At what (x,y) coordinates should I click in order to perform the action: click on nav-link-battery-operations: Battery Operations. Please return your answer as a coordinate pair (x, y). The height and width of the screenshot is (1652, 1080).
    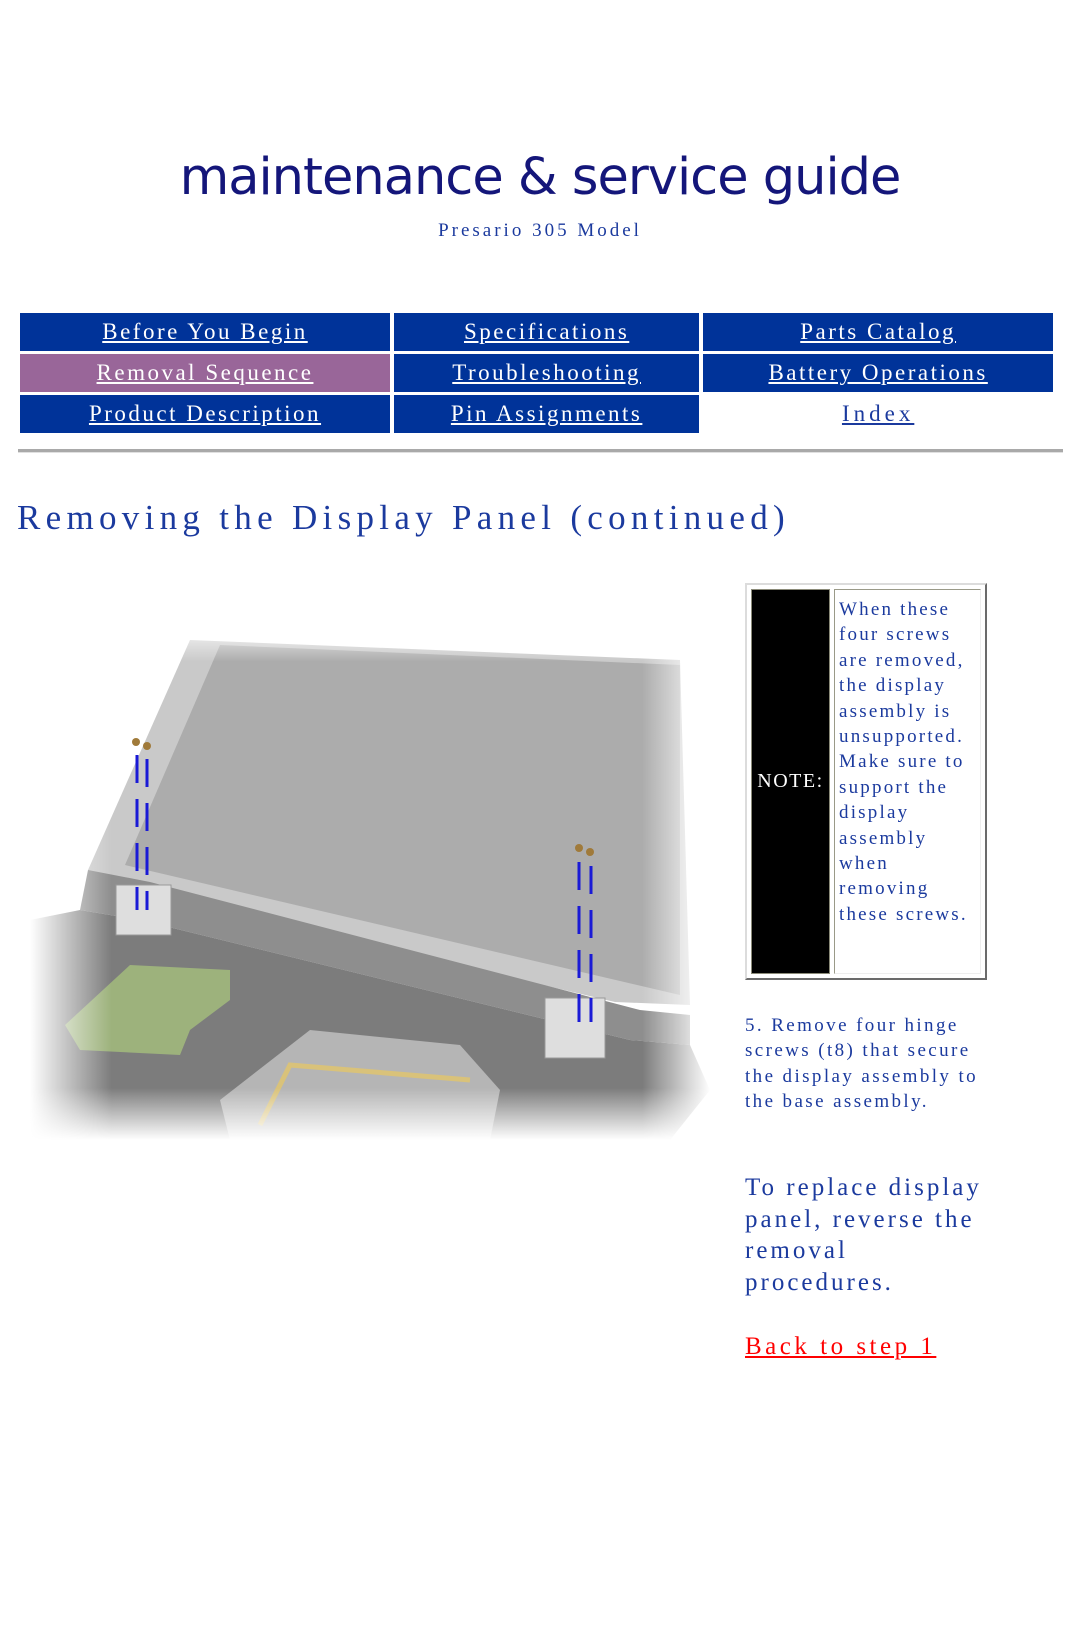
    Looking at the image, I should click on (877, 372).